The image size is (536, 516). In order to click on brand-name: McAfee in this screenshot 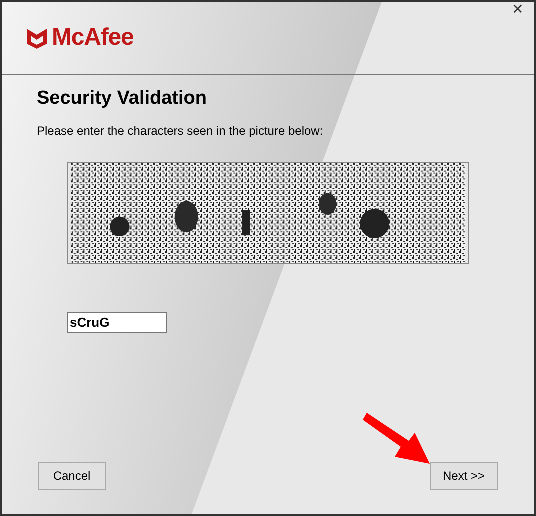, I will do `click(93, 38)`.